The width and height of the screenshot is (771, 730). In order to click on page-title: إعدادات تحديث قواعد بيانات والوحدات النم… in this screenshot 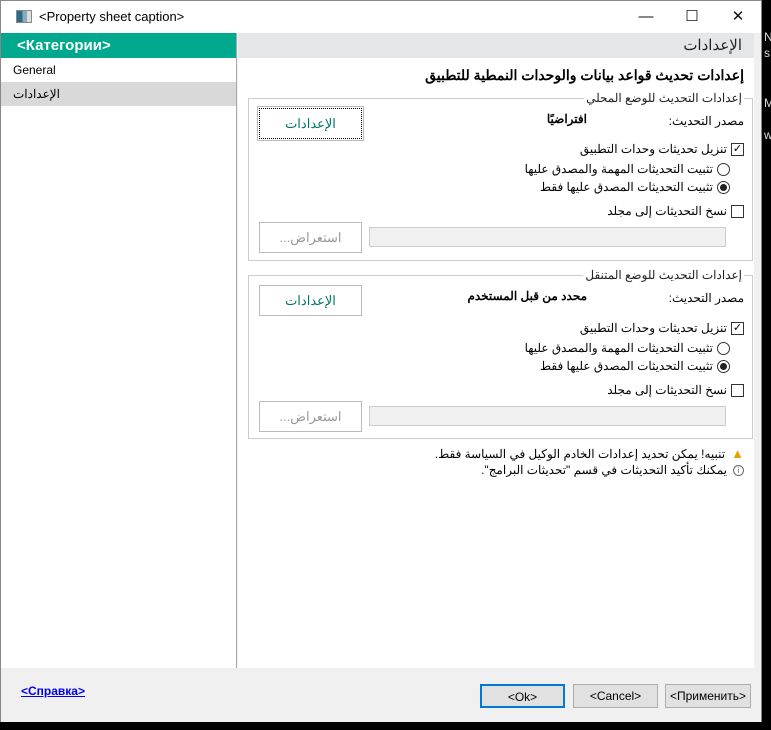, I will do `click(584, 75)`.